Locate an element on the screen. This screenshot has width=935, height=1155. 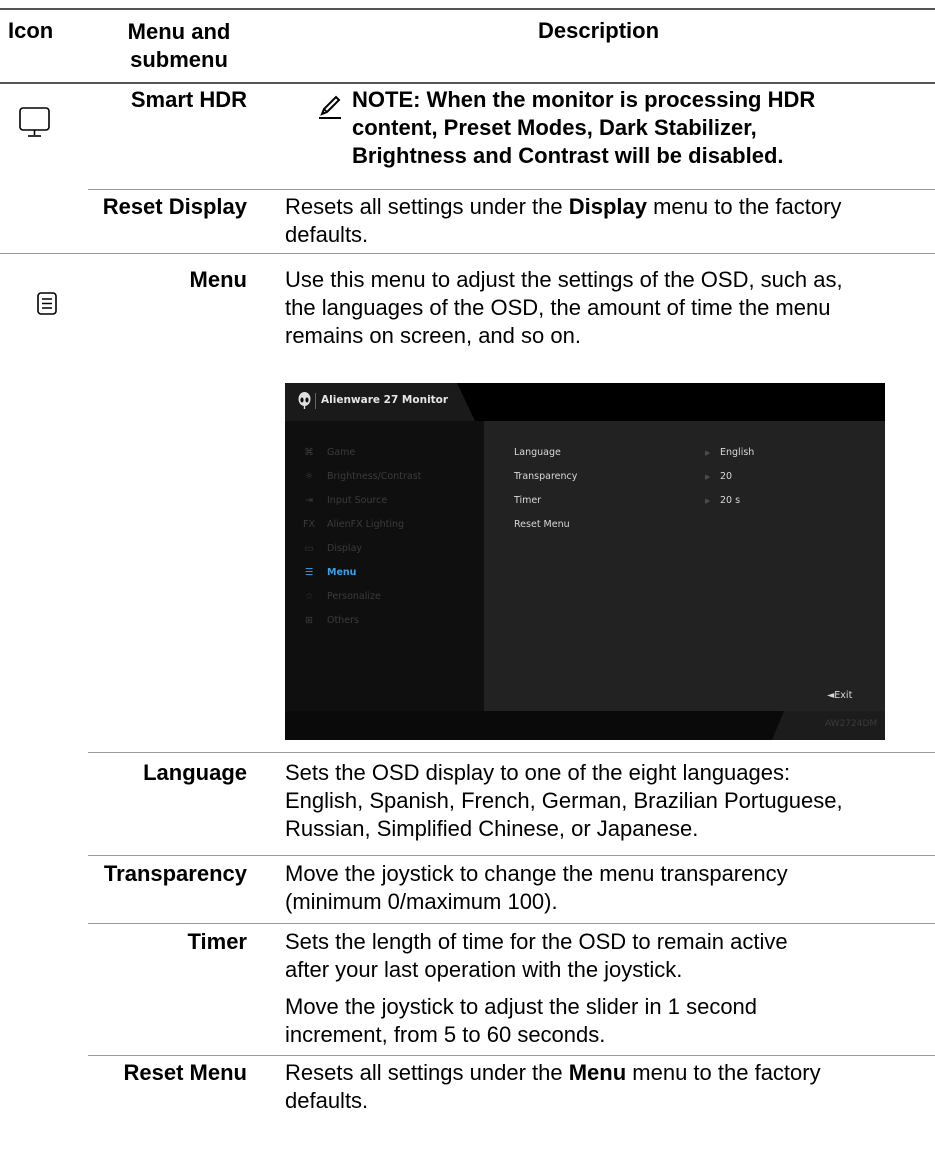
osd-menu-item-menu: ☰ Menu is located at coordinates (329, 573).